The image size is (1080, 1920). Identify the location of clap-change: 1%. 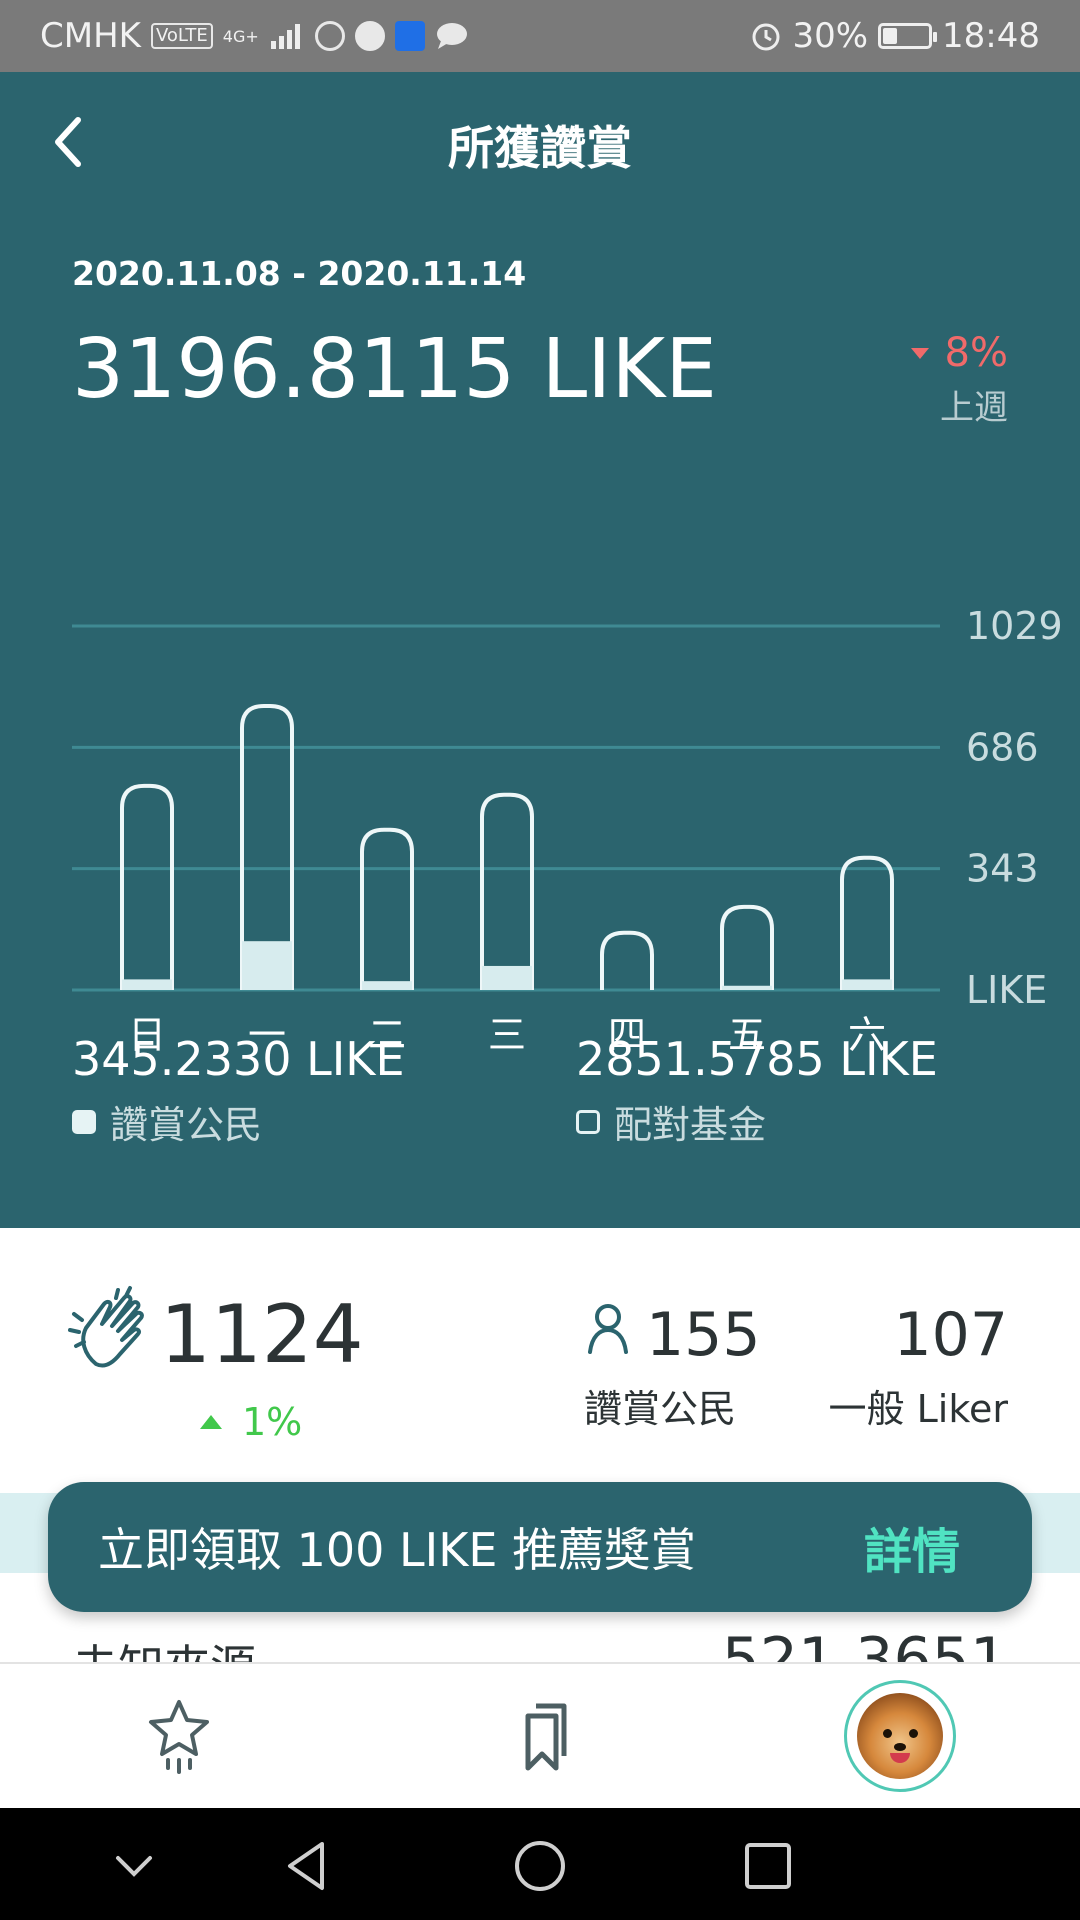
(251, 1422).